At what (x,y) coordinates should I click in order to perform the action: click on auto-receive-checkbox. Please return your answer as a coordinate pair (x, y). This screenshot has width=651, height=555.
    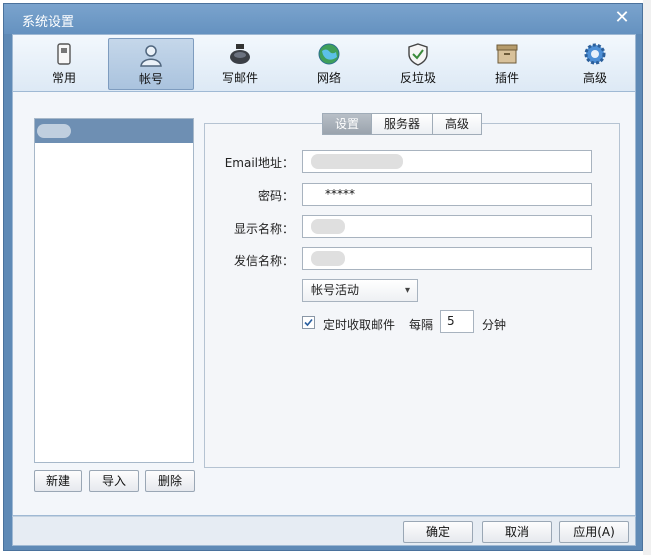
    Looking at the image, I should click on (308, 322).